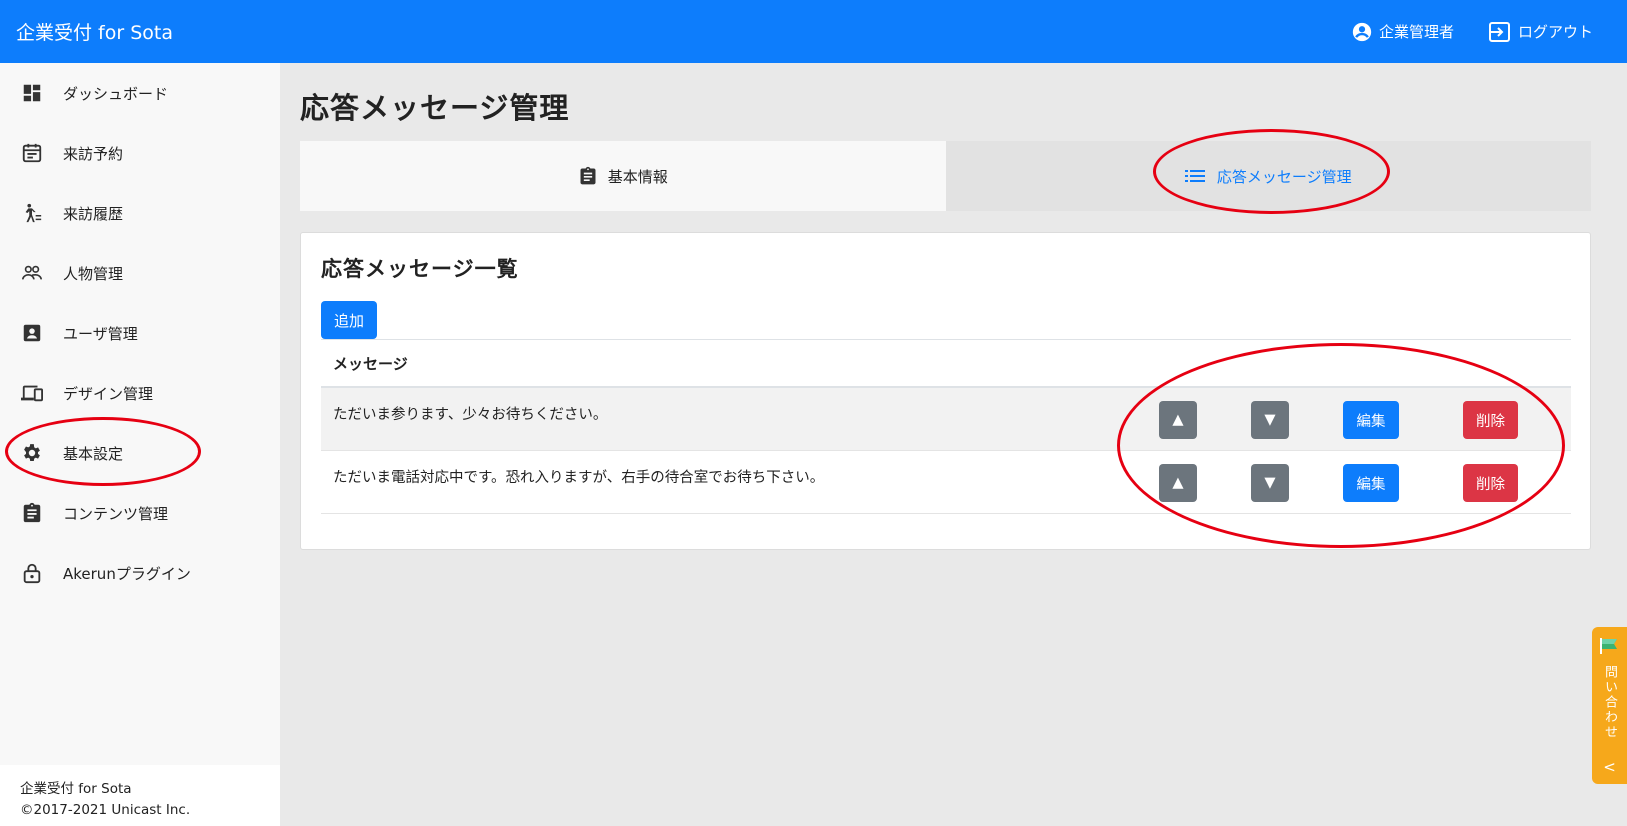 The image size is (1627, 826). I want to click on sidebar-item-label: 来訪予約, so click(93, 153).